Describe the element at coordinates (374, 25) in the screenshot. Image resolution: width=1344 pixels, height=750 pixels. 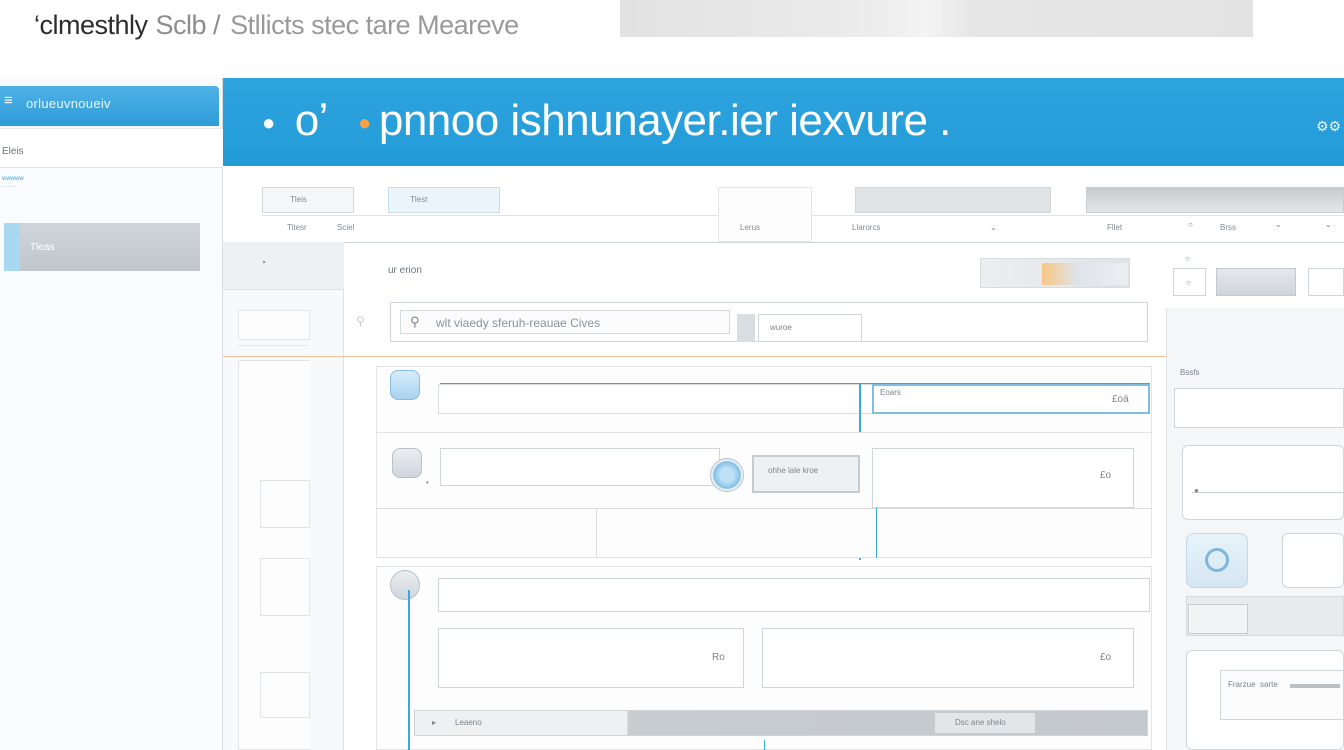
I see `caption-part-3: Stllicts stec tare Meareve` at that location.